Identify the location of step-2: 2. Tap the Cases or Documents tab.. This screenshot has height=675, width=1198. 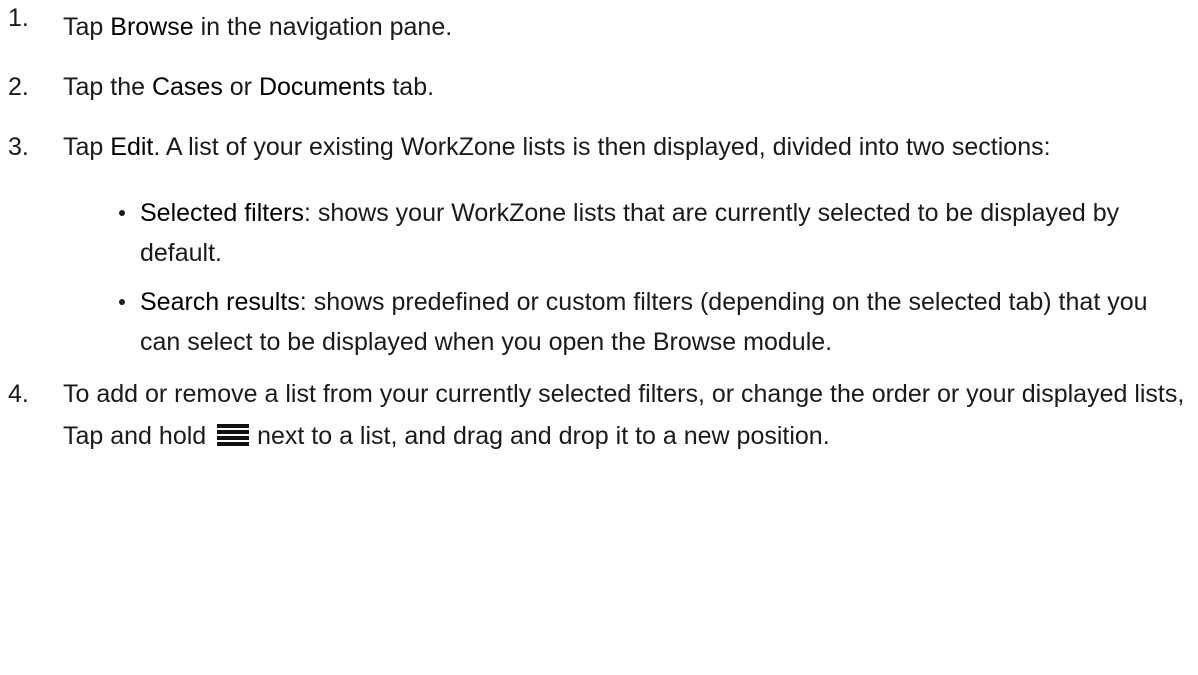
(594, 87).